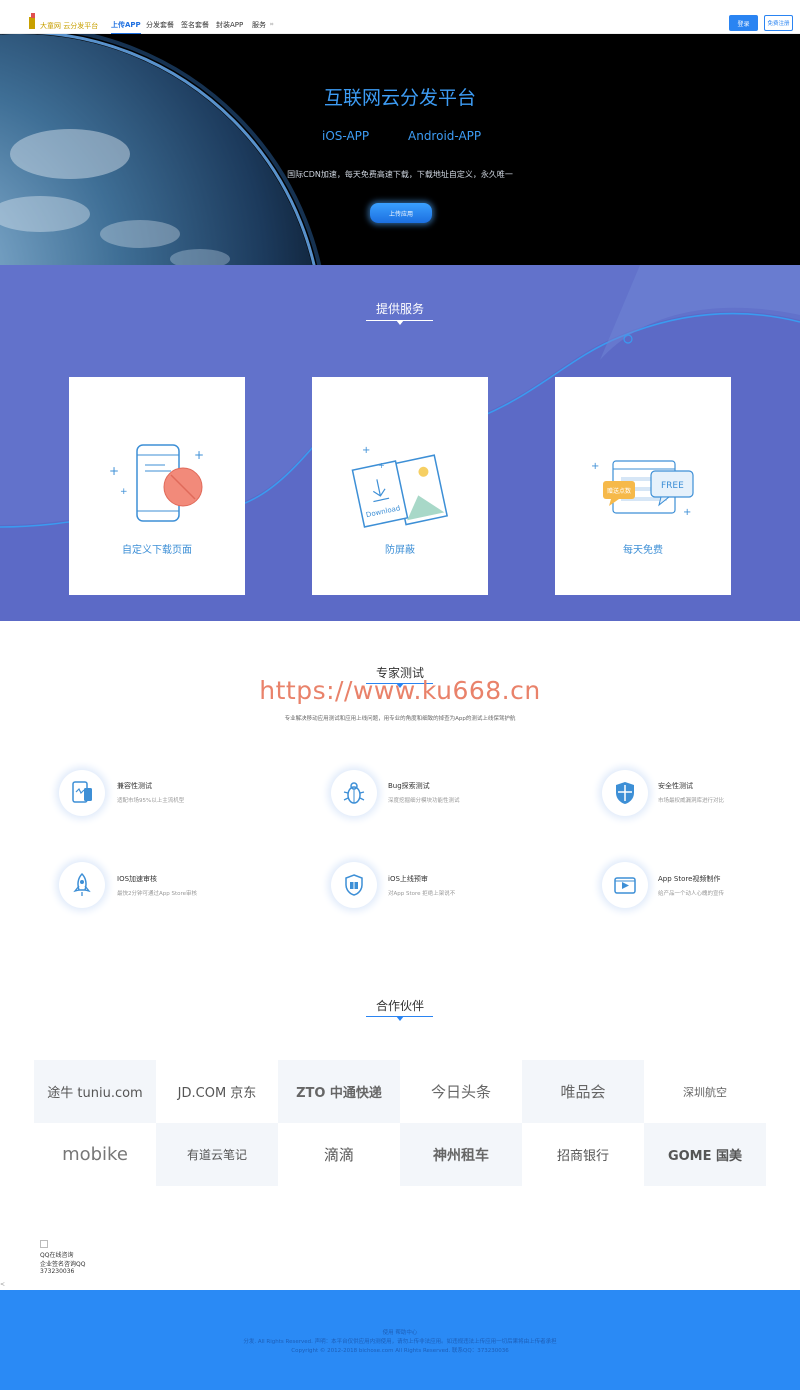 This screenshot has width=800, height=1390. What do you see at coordinates (461, 1091) in the screenshot?
I see `partner-logo-toutiao: 今日头条` at bounding box center [461, 1091].